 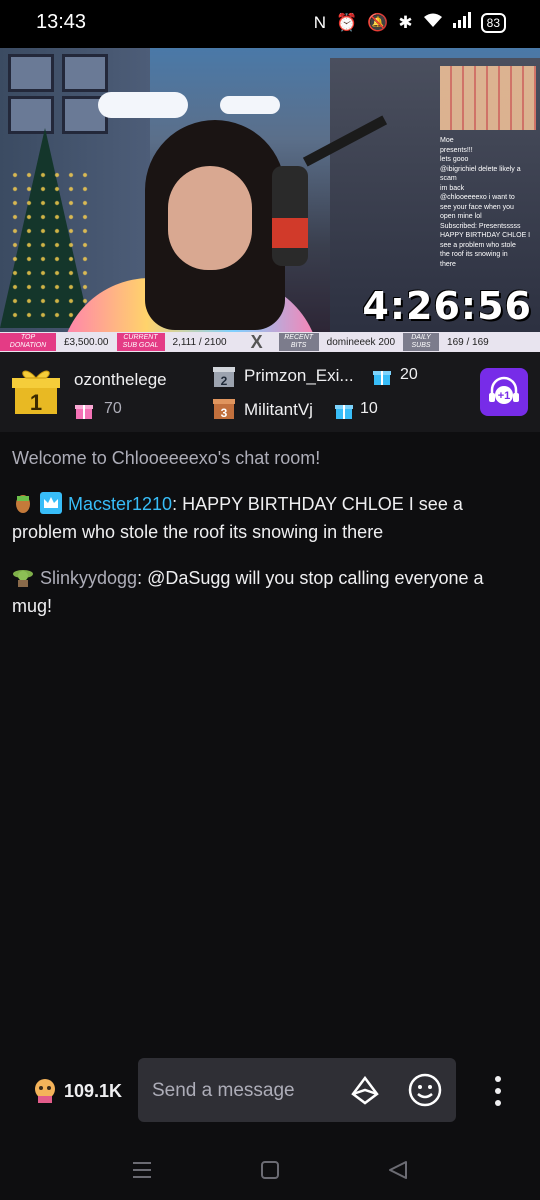 I want to click on daily-subs-value: 169 / 169, so click(x=468, y=342).